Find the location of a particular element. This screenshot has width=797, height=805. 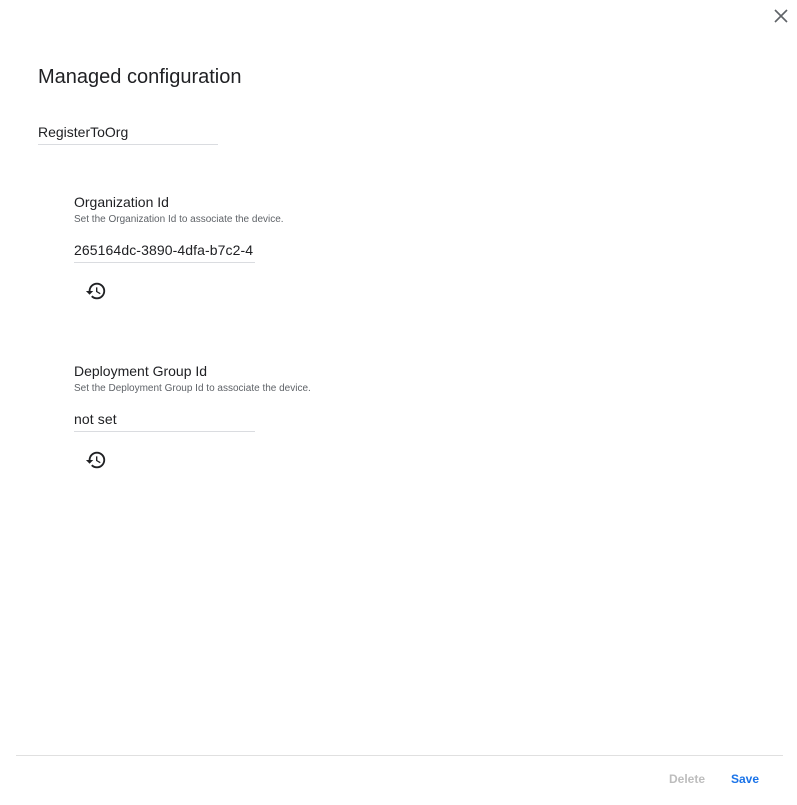

close-icon is located at coordinates (781, 16).